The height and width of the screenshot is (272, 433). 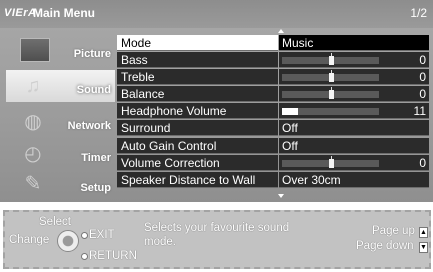 What do you see at coordinates (197, 60) in the screenshot?
I see `setting-name: Bass` at bounding box center [197, 60].